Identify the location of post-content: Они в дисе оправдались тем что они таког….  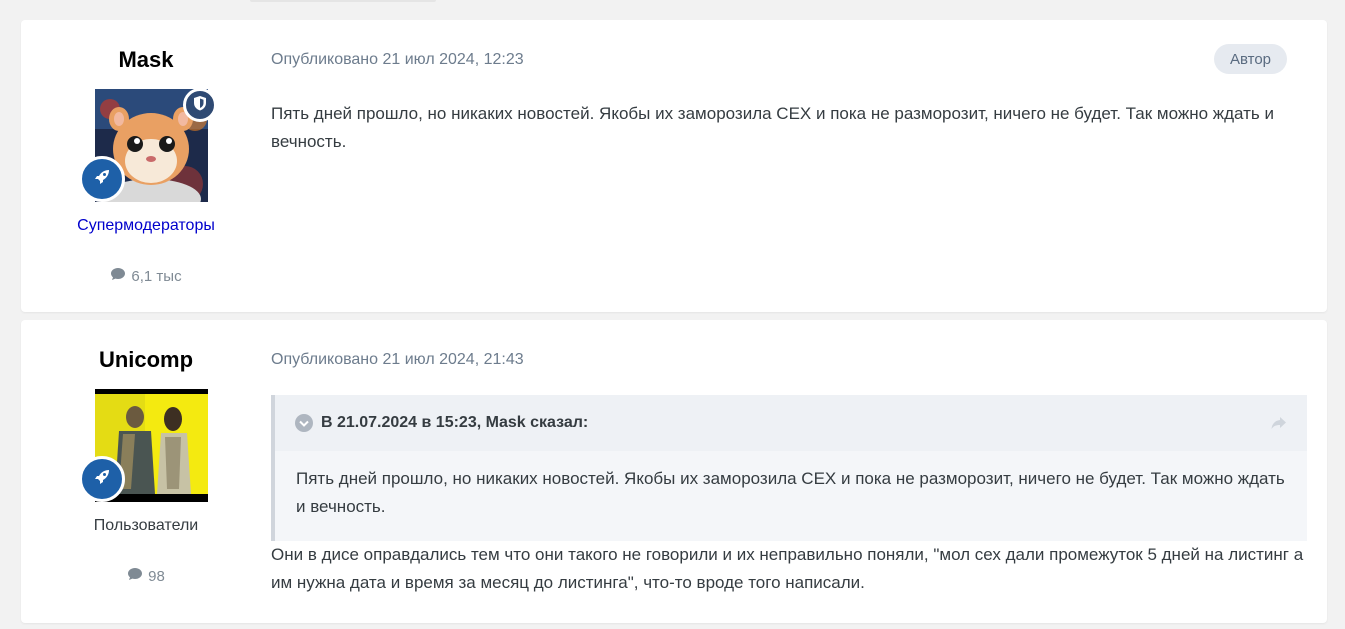
(787, 568).